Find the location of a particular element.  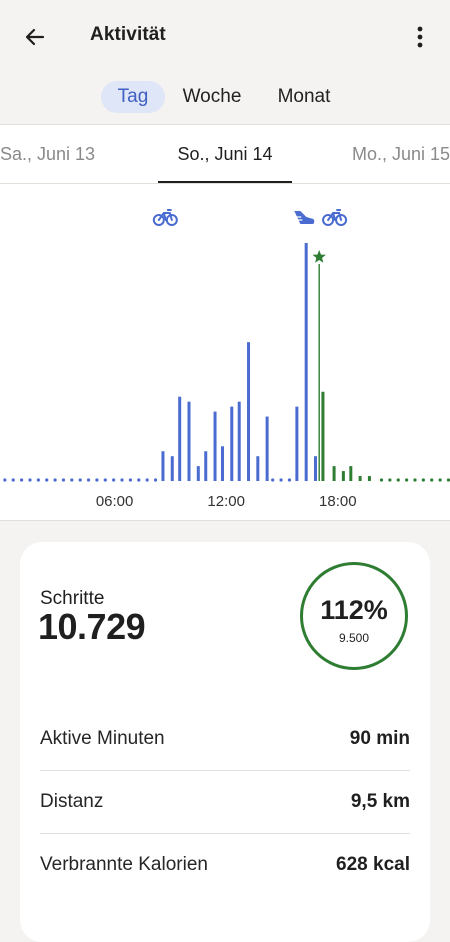

x-tick-label: 06:00 is located at coordinates (115, 501).